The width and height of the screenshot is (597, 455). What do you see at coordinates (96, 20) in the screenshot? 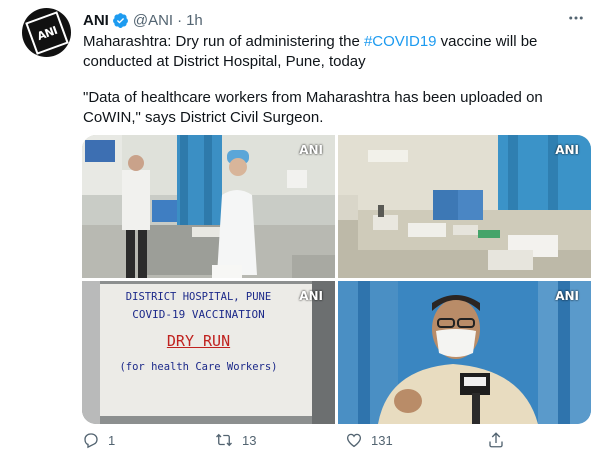
I see `display-name: ANI` at bounding box center [96, 20].